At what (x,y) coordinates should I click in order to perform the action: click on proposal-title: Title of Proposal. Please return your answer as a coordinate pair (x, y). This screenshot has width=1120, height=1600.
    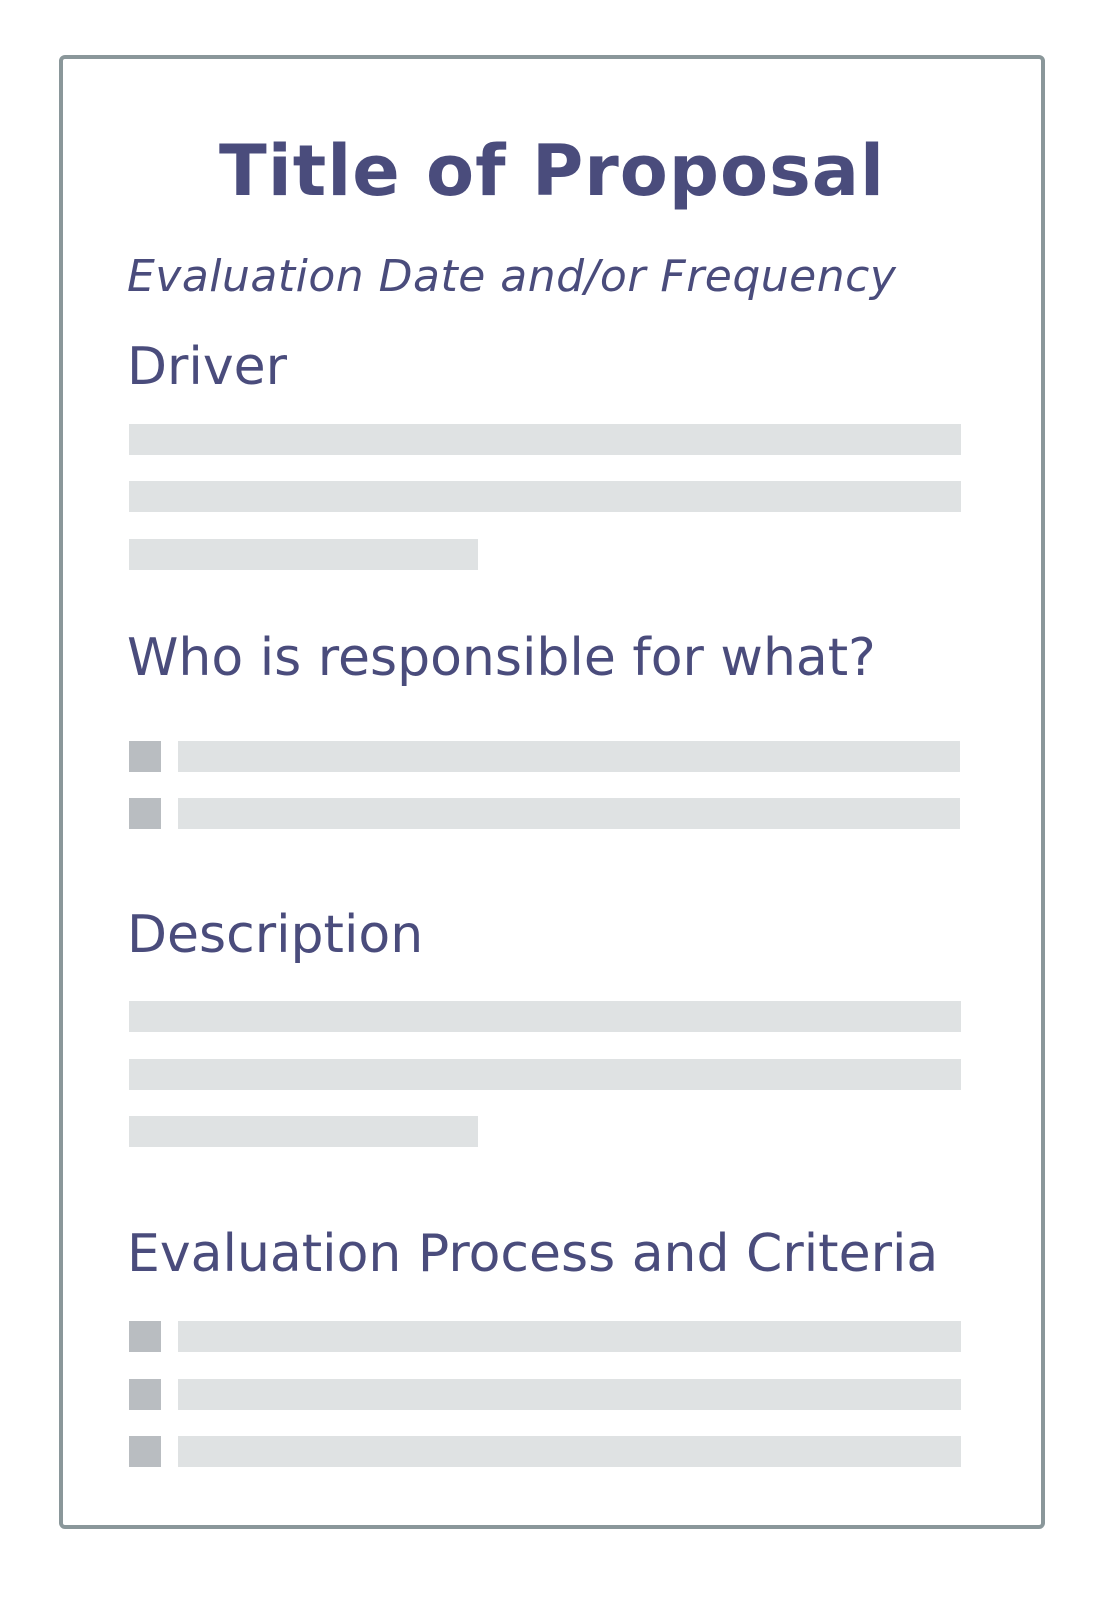
    Looking at the image, I should click on (552, 171).